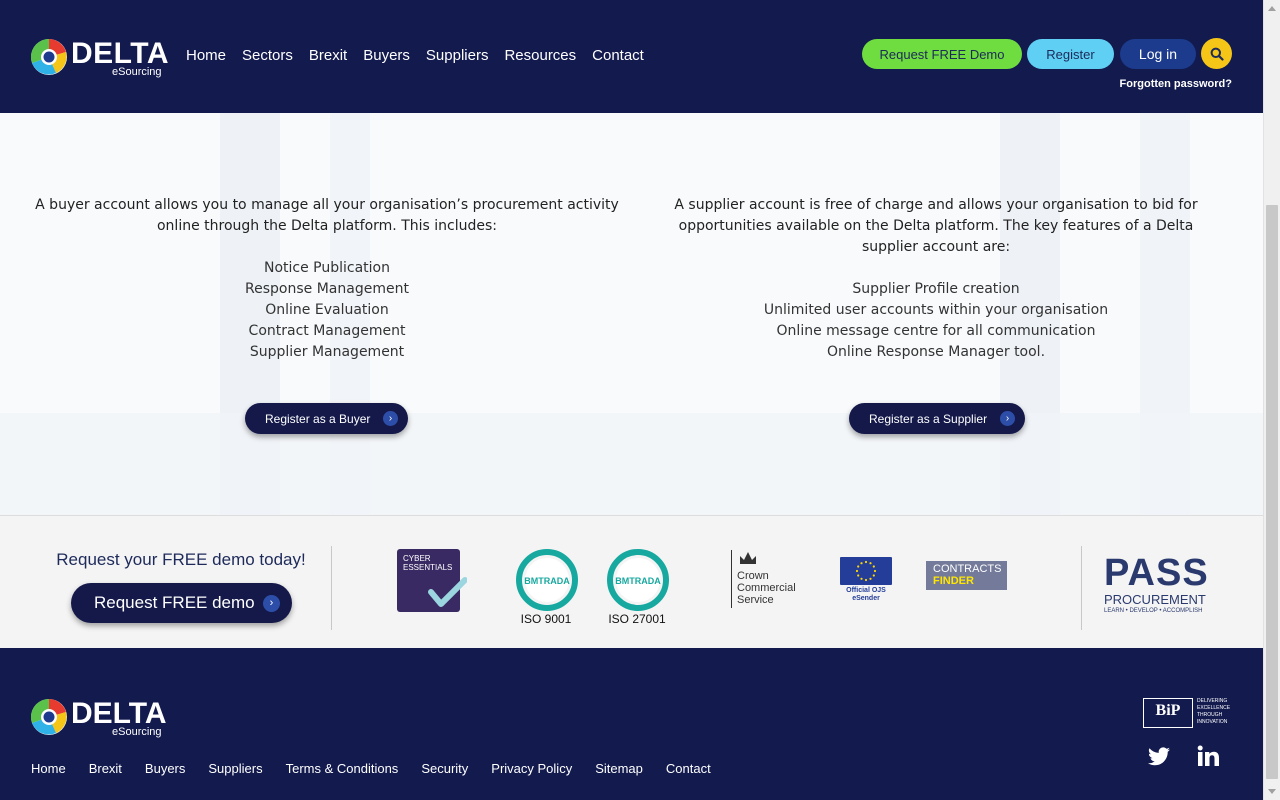 The height and width of the screenshot is (800, 1280). What do you see at coordinates (181, 559) in the screenshot?
I see `demo-heading: Request your FREE demo today!` at bounding box center [181, 559].